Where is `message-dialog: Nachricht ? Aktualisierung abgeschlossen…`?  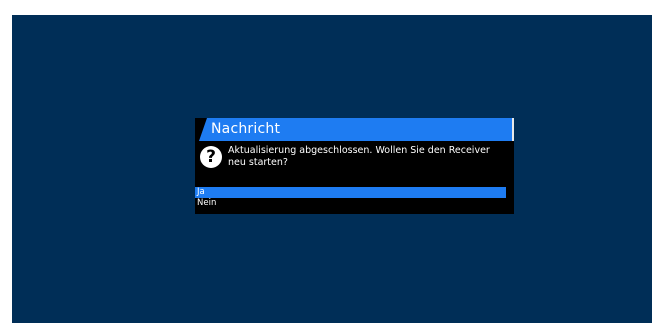 message-dialog: Nachricht ? Aktualisierung abgeschlossen… is located at coordinates (354, 166).